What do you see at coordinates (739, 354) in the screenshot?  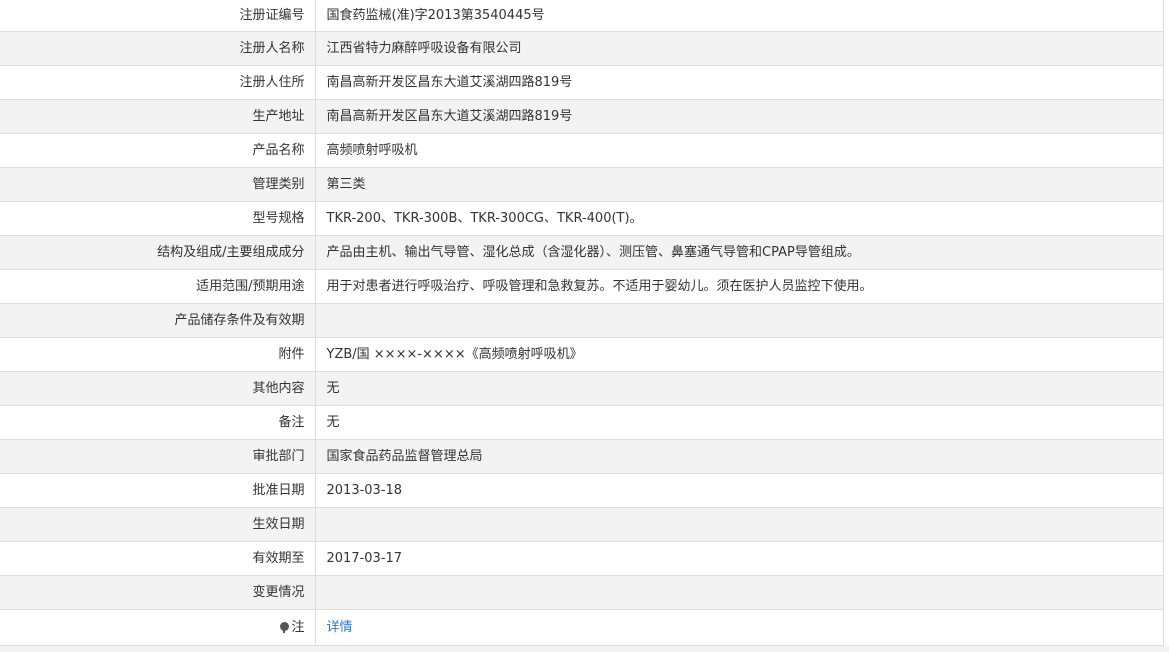 I see `row-value: YZB/国 ××××-××××《高频喷射呼吸机》` at bounding box center [739, 354].